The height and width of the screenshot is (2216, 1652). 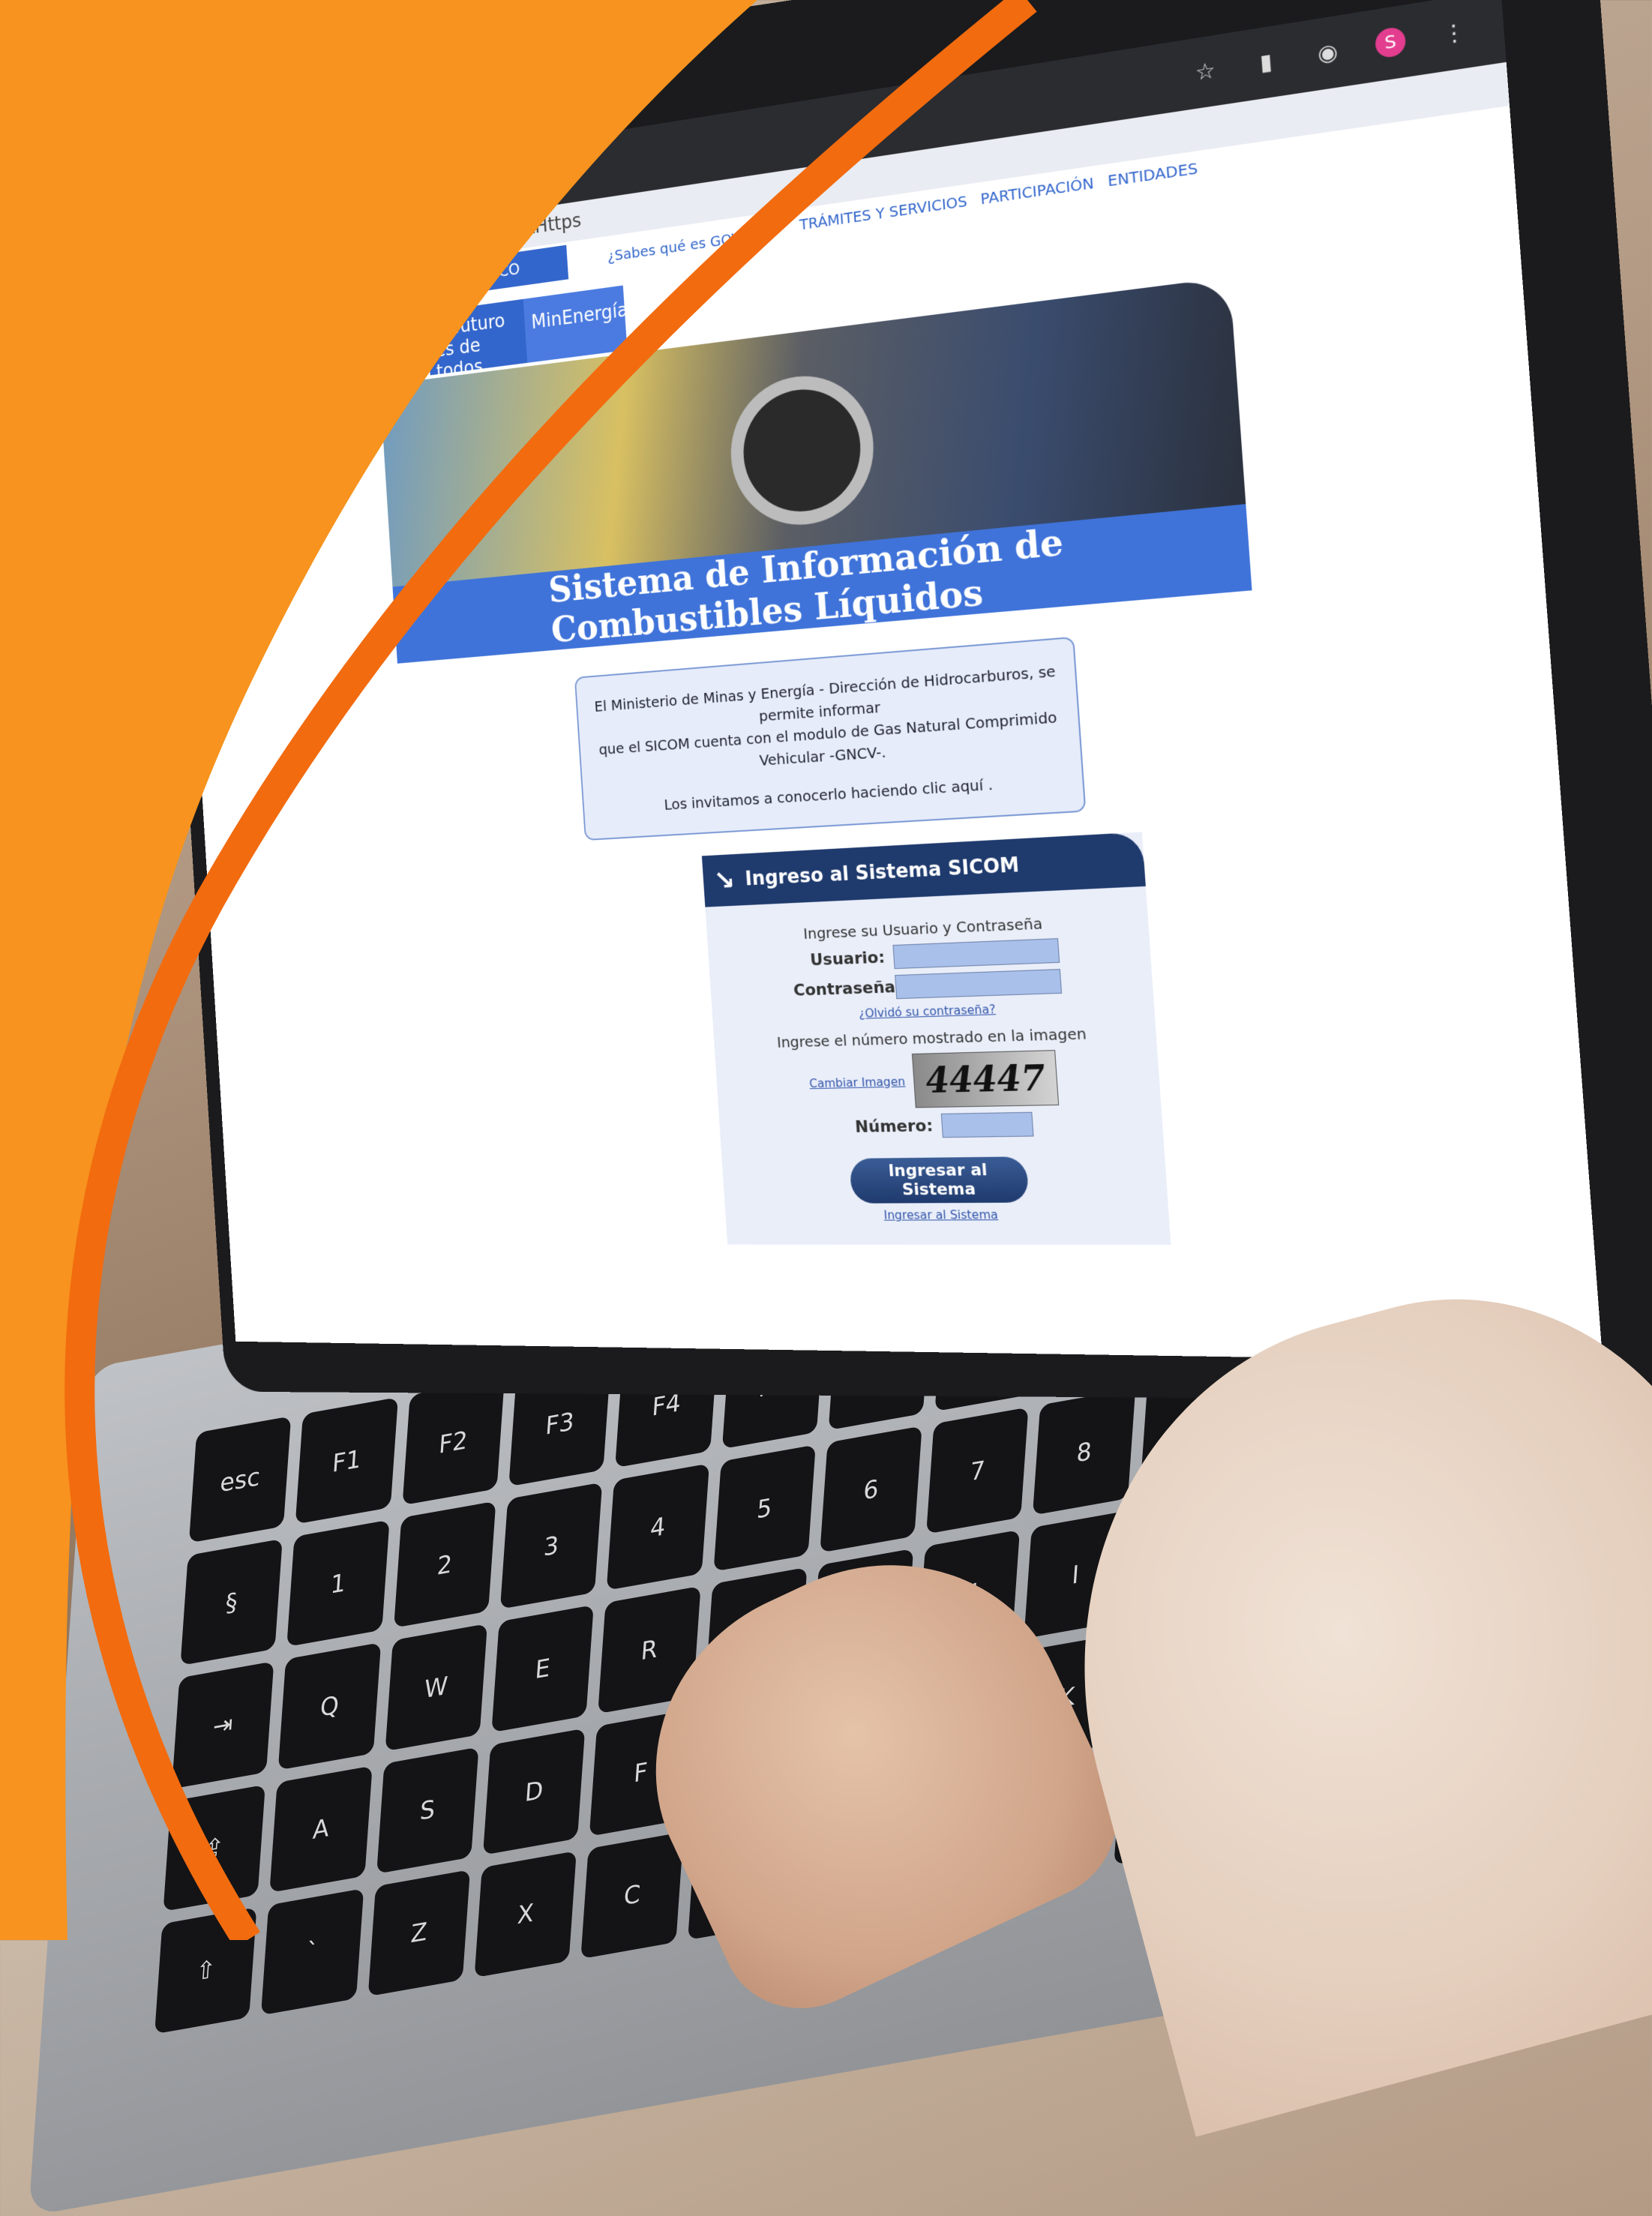 What do you see at coordinates (534, 1792) in the screenshot?
I see `keyboard-key: D` at bounding box center [534, 1792].